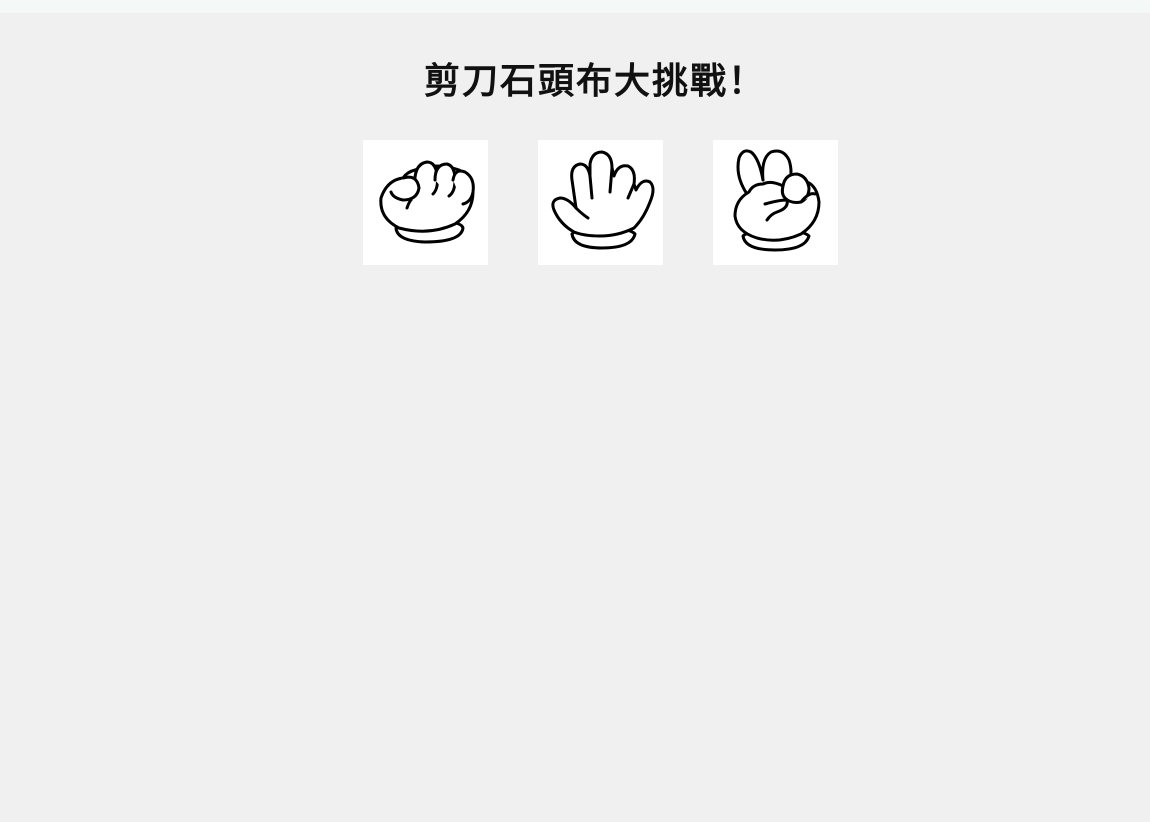  I want to click on rock-button, so click(425, 202).